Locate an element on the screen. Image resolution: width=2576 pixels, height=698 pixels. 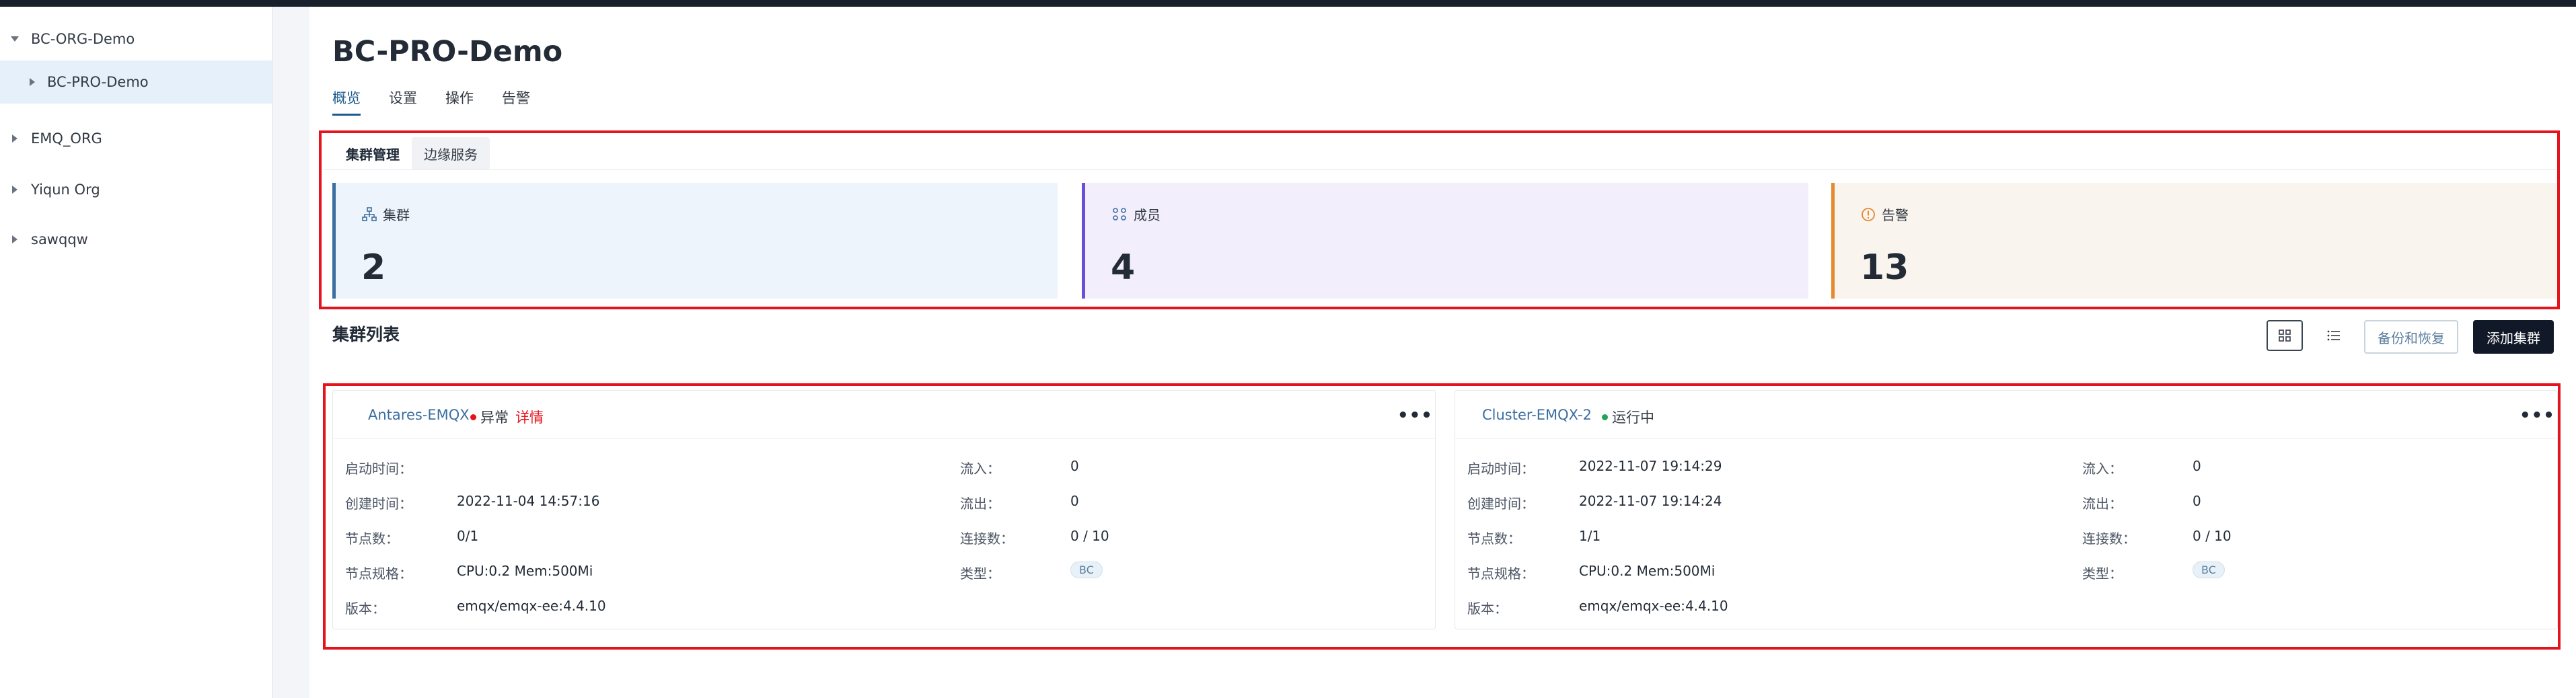
status-text: 异常 is located at coordinates (494, 418).